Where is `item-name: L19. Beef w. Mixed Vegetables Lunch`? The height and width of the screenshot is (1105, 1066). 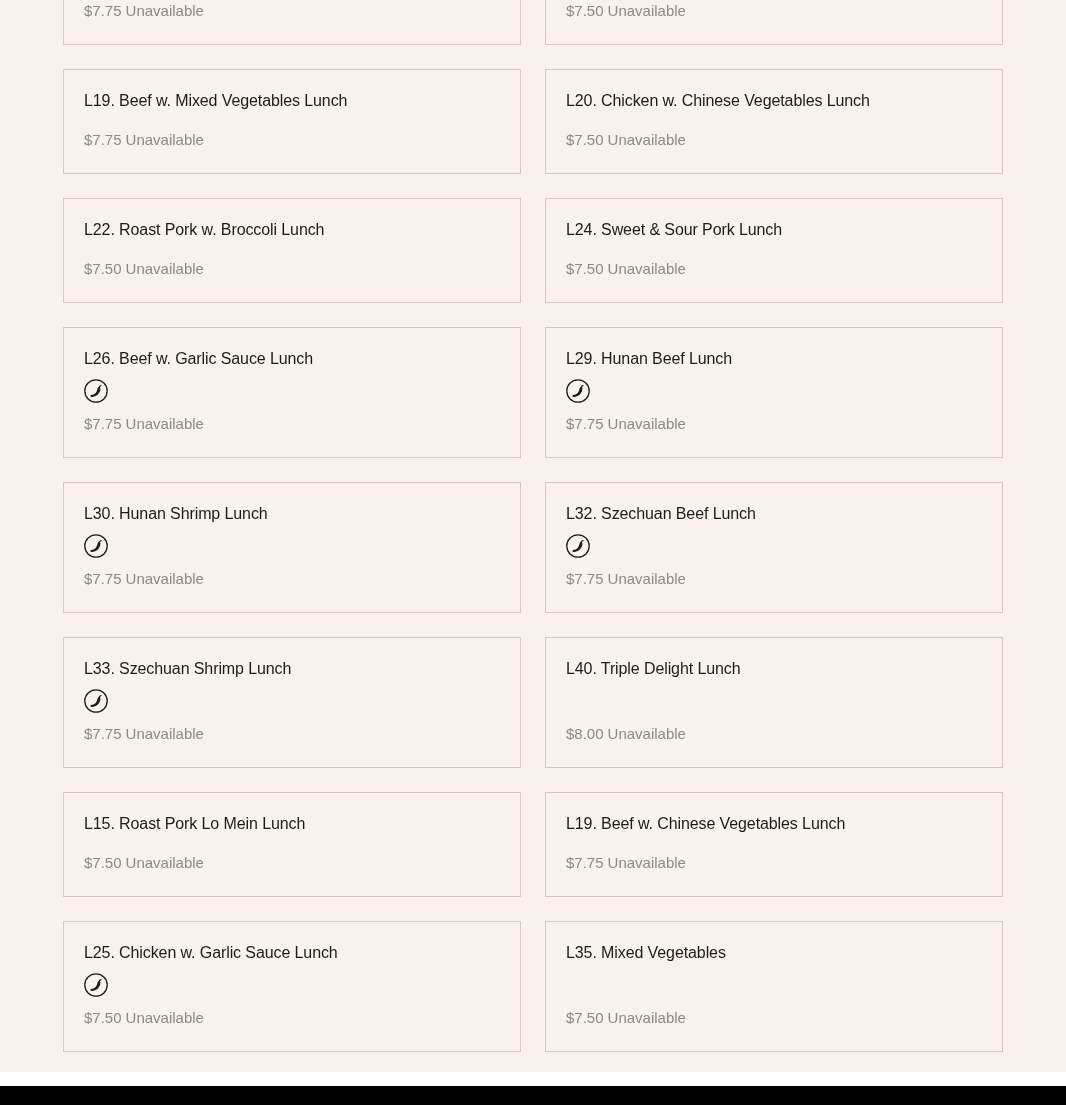 item-name: L19. Beef w. Mixed Vegetables Lunch is located at coordinates (216, 101).